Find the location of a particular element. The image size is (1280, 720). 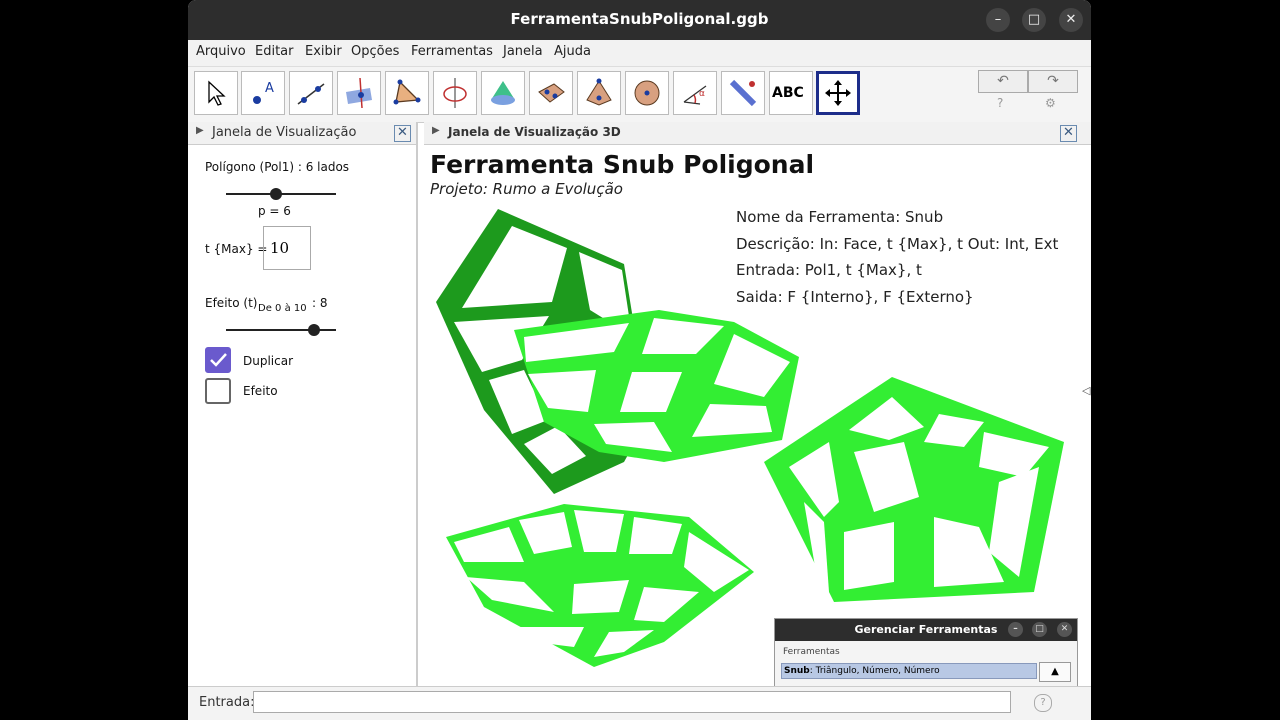

tool-info-name: Nome da Ferramenta: Snub is located at coordinates (840, 217).